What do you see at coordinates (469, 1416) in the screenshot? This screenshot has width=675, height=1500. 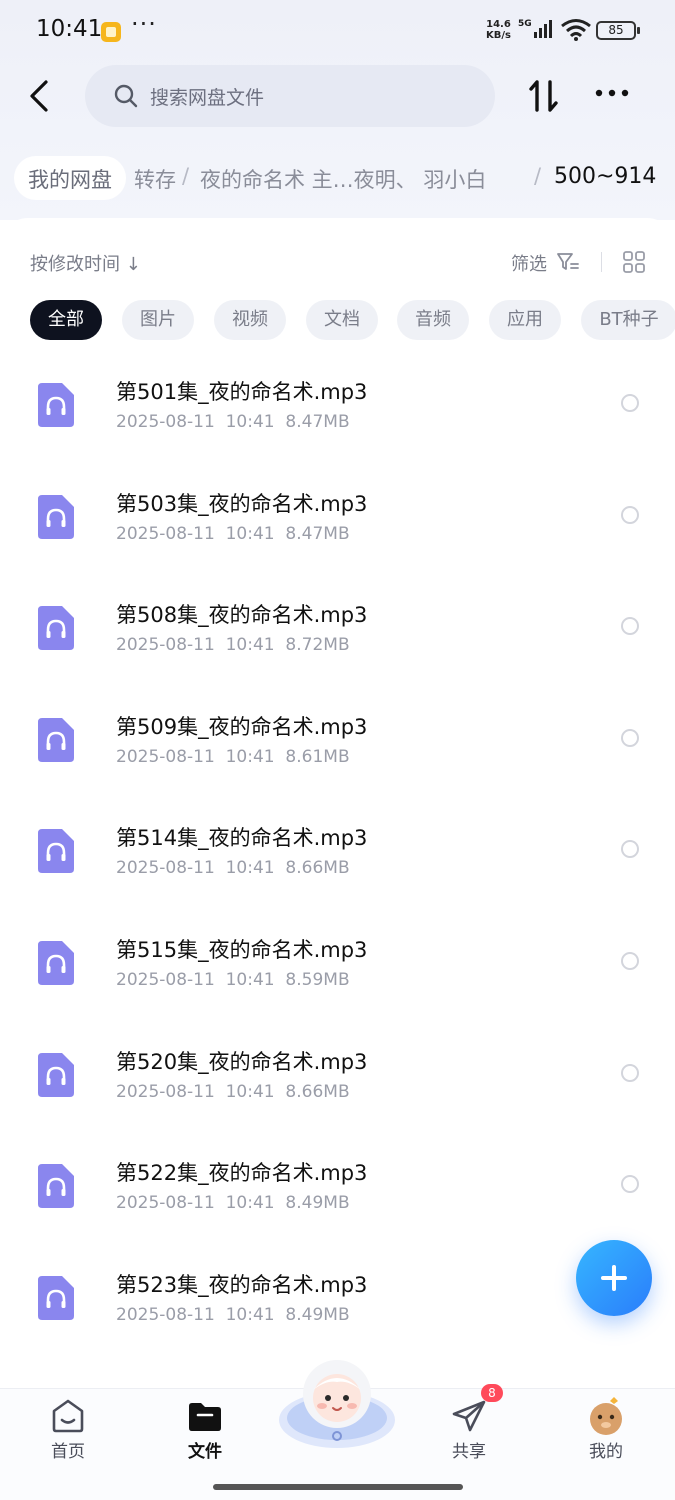 I see `send-icon` at bounding box center [469, 1416].